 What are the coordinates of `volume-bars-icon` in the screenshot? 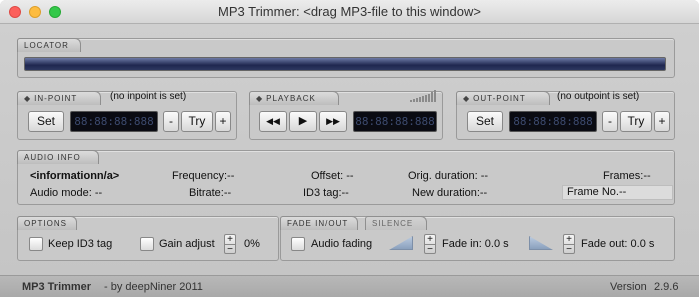 It's located at (424, 96).